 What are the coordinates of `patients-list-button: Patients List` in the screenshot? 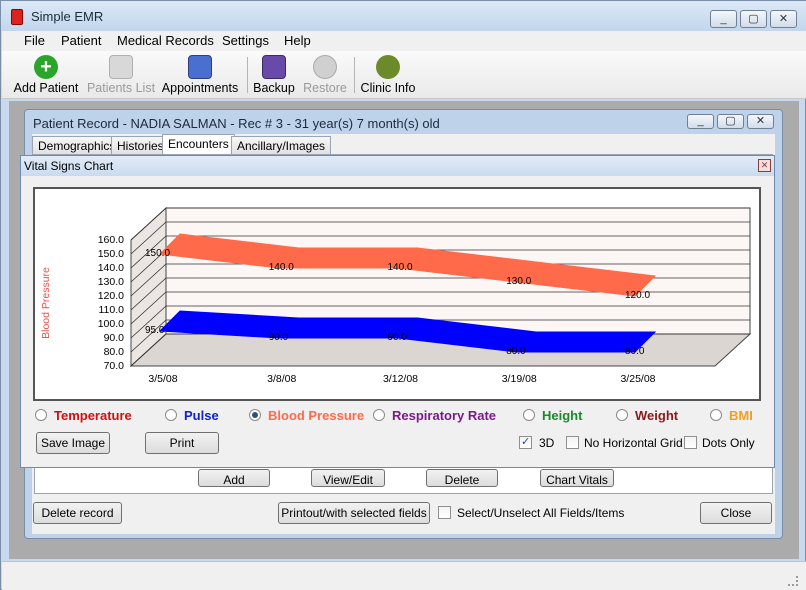 It's located at (121, 75).